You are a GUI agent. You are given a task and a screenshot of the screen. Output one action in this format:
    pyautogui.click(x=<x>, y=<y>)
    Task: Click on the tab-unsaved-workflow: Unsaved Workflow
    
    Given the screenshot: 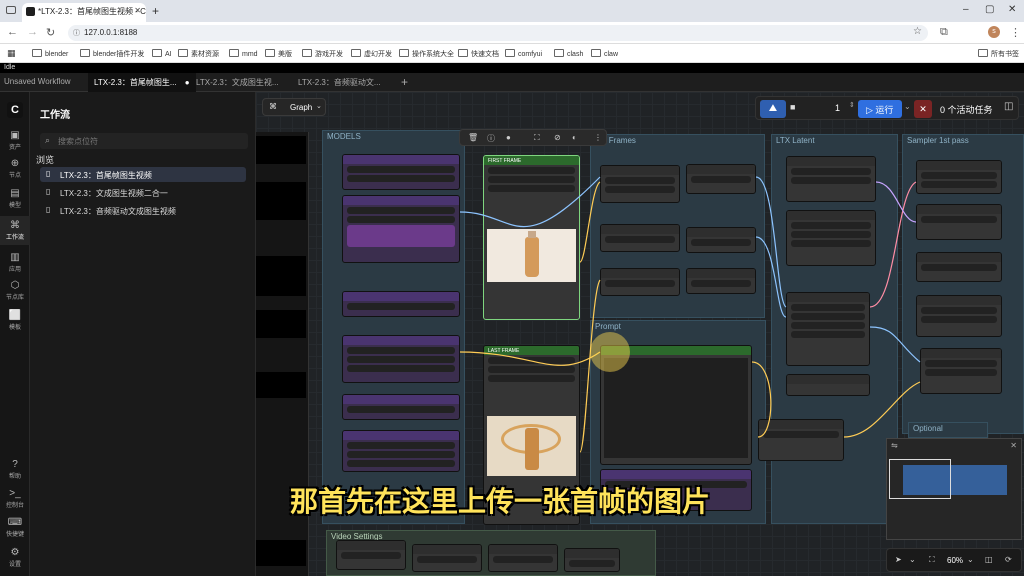 What is the action you would take?
    pyautogui.click(x=37, y=81)
    